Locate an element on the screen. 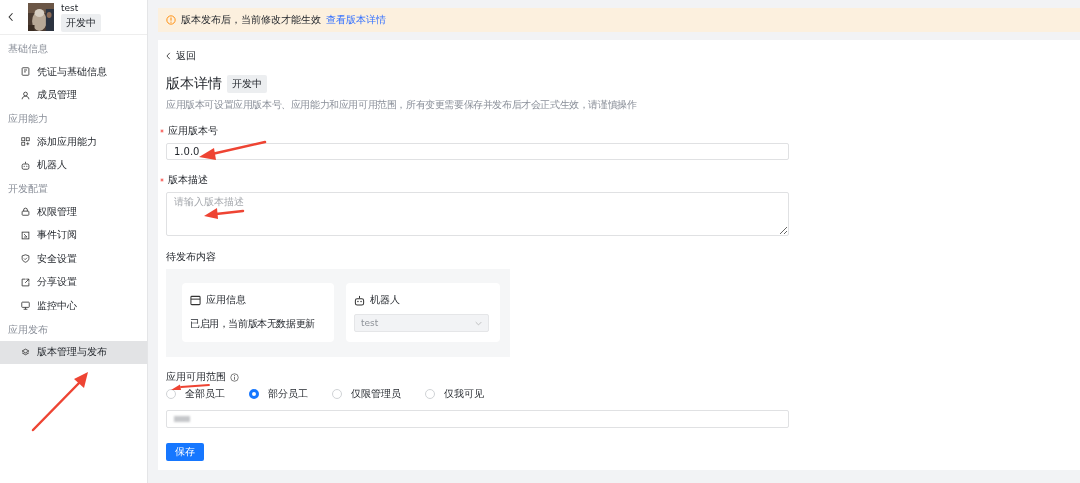 The image size is (1080, 483). version-field: 1.0.0 is located at coordinates (477, 151).